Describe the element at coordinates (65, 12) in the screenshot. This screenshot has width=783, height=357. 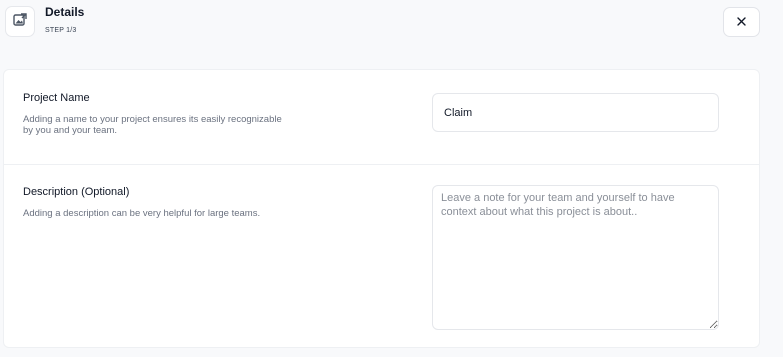
I see `modal-title: Details` at that location.